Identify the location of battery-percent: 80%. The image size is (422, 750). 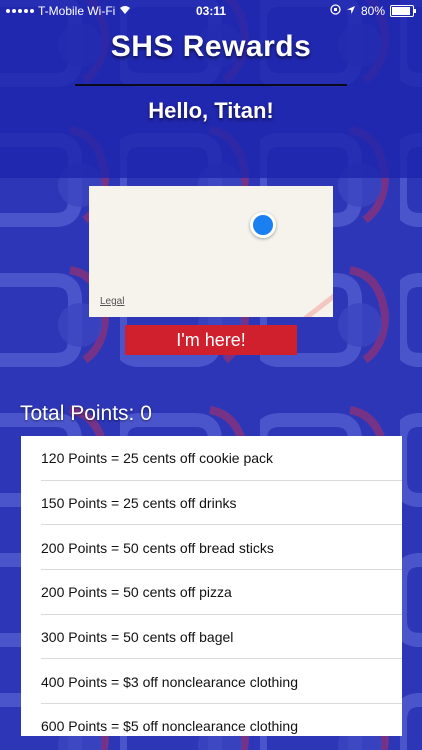
(372, 11).